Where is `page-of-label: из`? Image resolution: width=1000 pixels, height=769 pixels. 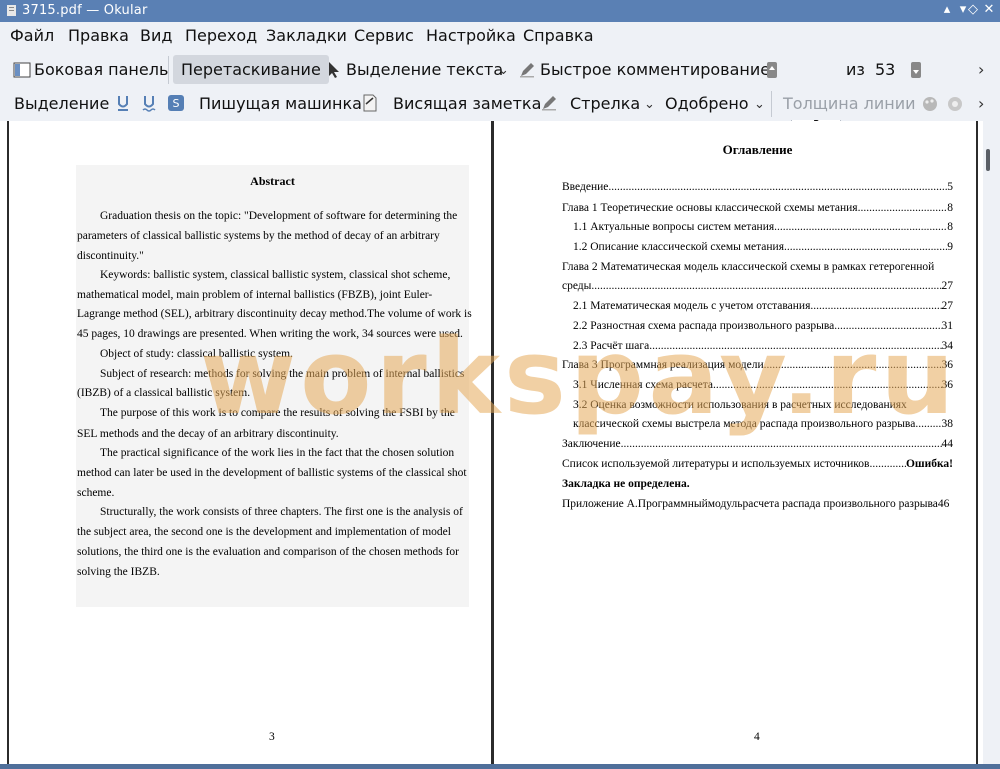 page-of-label: из is located at coordinates (855, 69).